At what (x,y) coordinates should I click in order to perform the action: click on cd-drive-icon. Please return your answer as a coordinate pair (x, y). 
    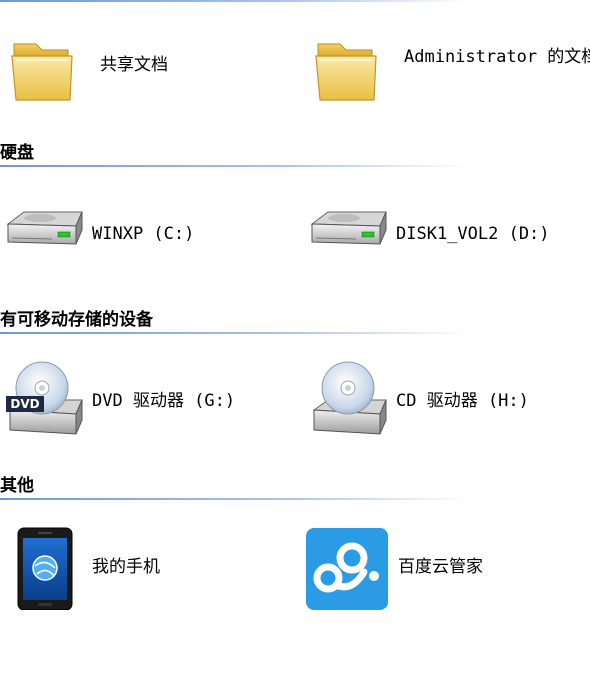
    Looking at the image, I should click on (350, 400).